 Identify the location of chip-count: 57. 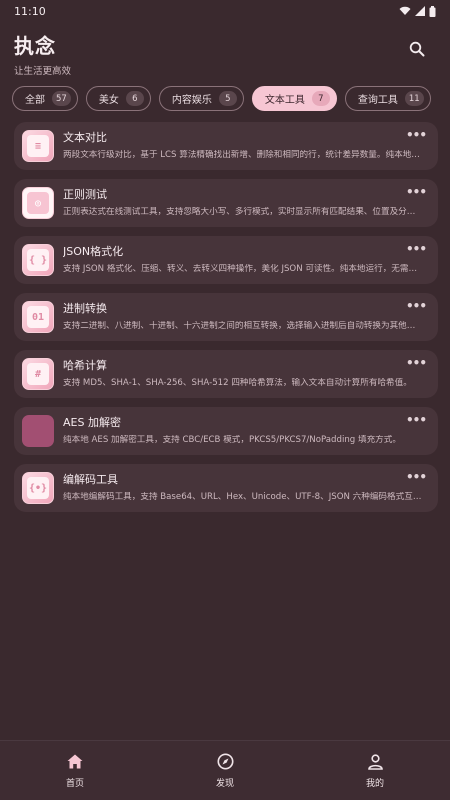
(61, 98).